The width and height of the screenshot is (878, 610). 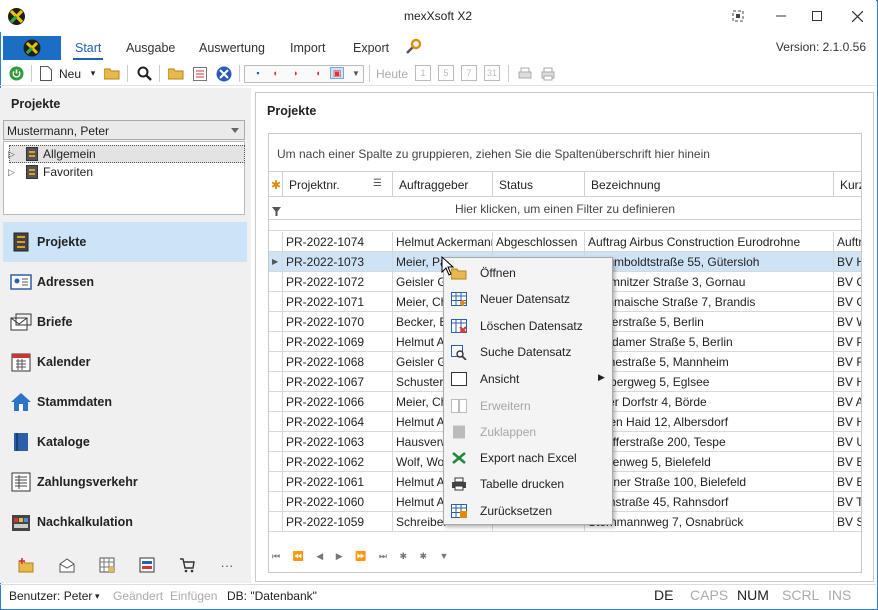 What do you see at coordinates (227, 565) in the screenshot?
I see `more-options-icon: ···` at bounding box center [227, 565].